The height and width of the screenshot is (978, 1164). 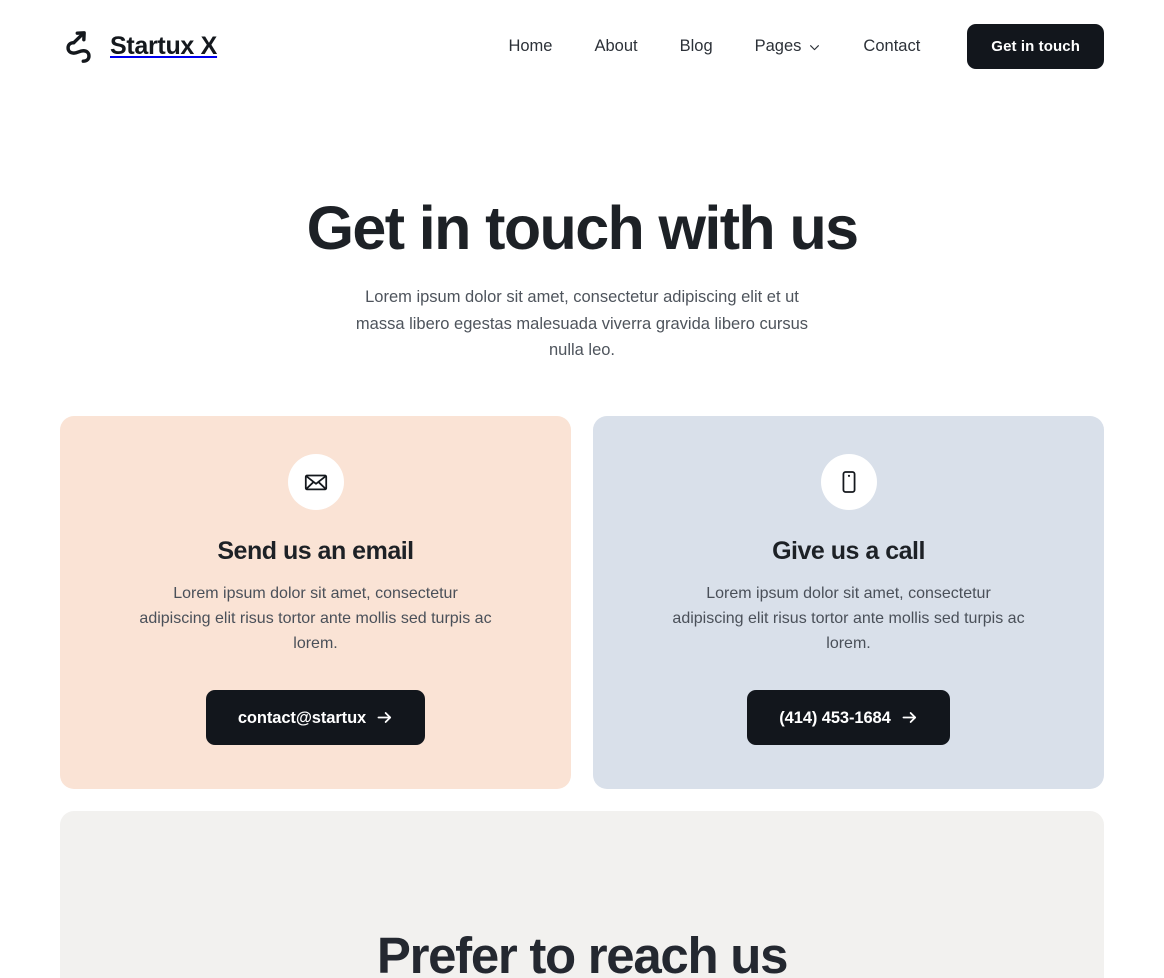 I want to click on nav-label: About, so click(x=616, y=45).